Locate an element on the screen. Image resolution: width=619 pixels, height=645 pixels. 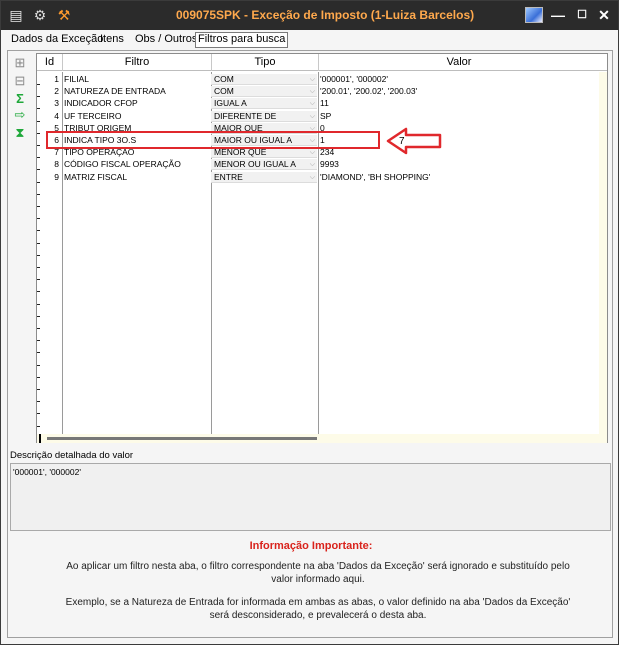
scroll-start-marker is located at coordinates (40, 438).